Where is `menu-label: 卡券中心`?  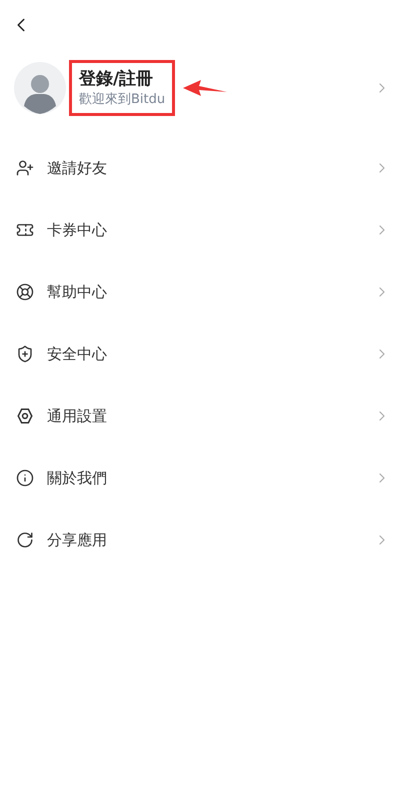 menu-label: 卡券中心 is located at coordinates (77, 230).